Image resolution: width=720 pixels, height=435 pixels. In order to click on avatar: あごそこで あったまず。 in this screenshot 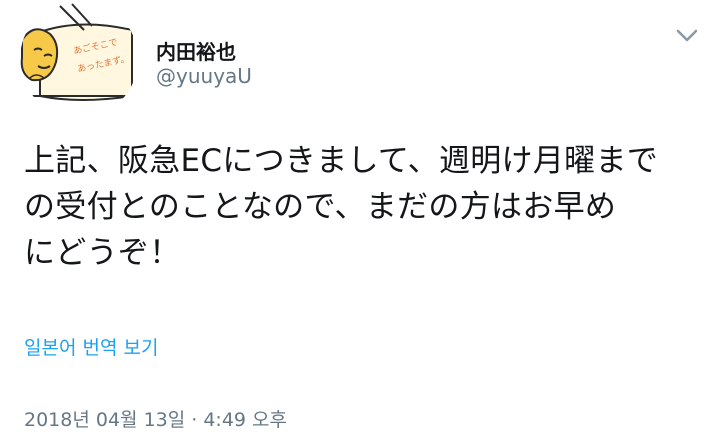, I will do `click(79, 59)`.